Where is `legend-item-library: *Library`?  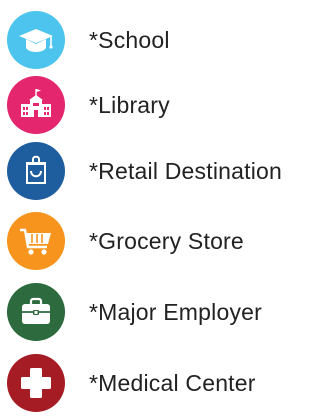
legend-item-library: *Library is located at coordinates (155, 105).